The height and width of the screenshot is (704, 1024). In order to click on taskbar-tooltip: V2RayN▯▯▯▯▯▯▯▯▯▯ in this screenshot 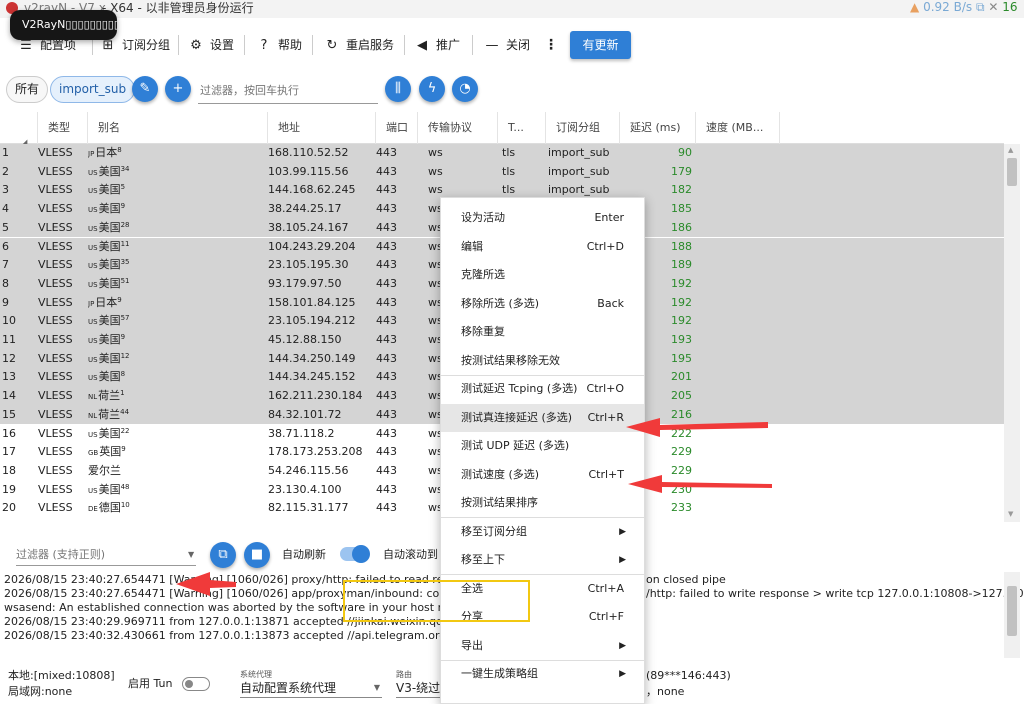, I will do `click(63, 25)`.